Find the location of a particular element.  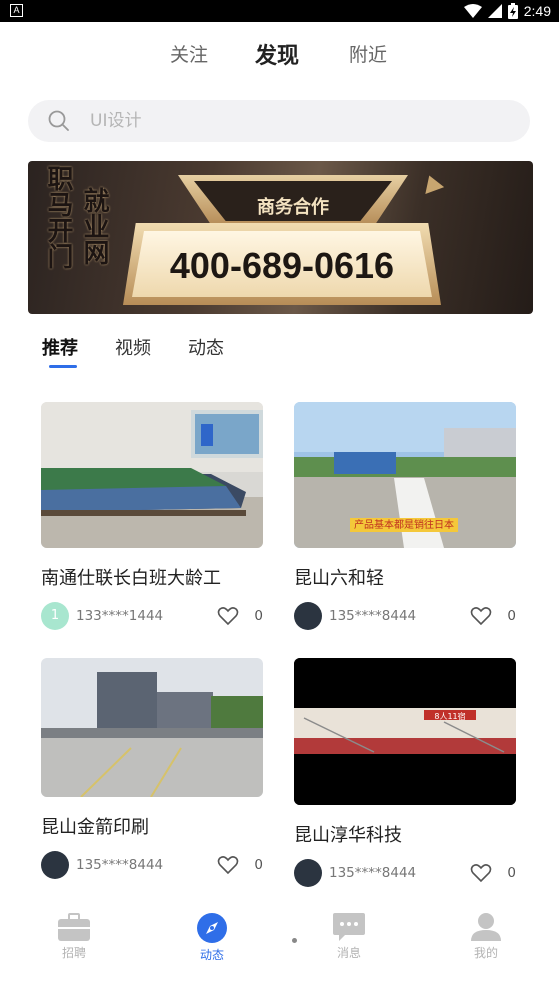

post-thumbnail: 8人11宿 is located at coordinates (405, 731).